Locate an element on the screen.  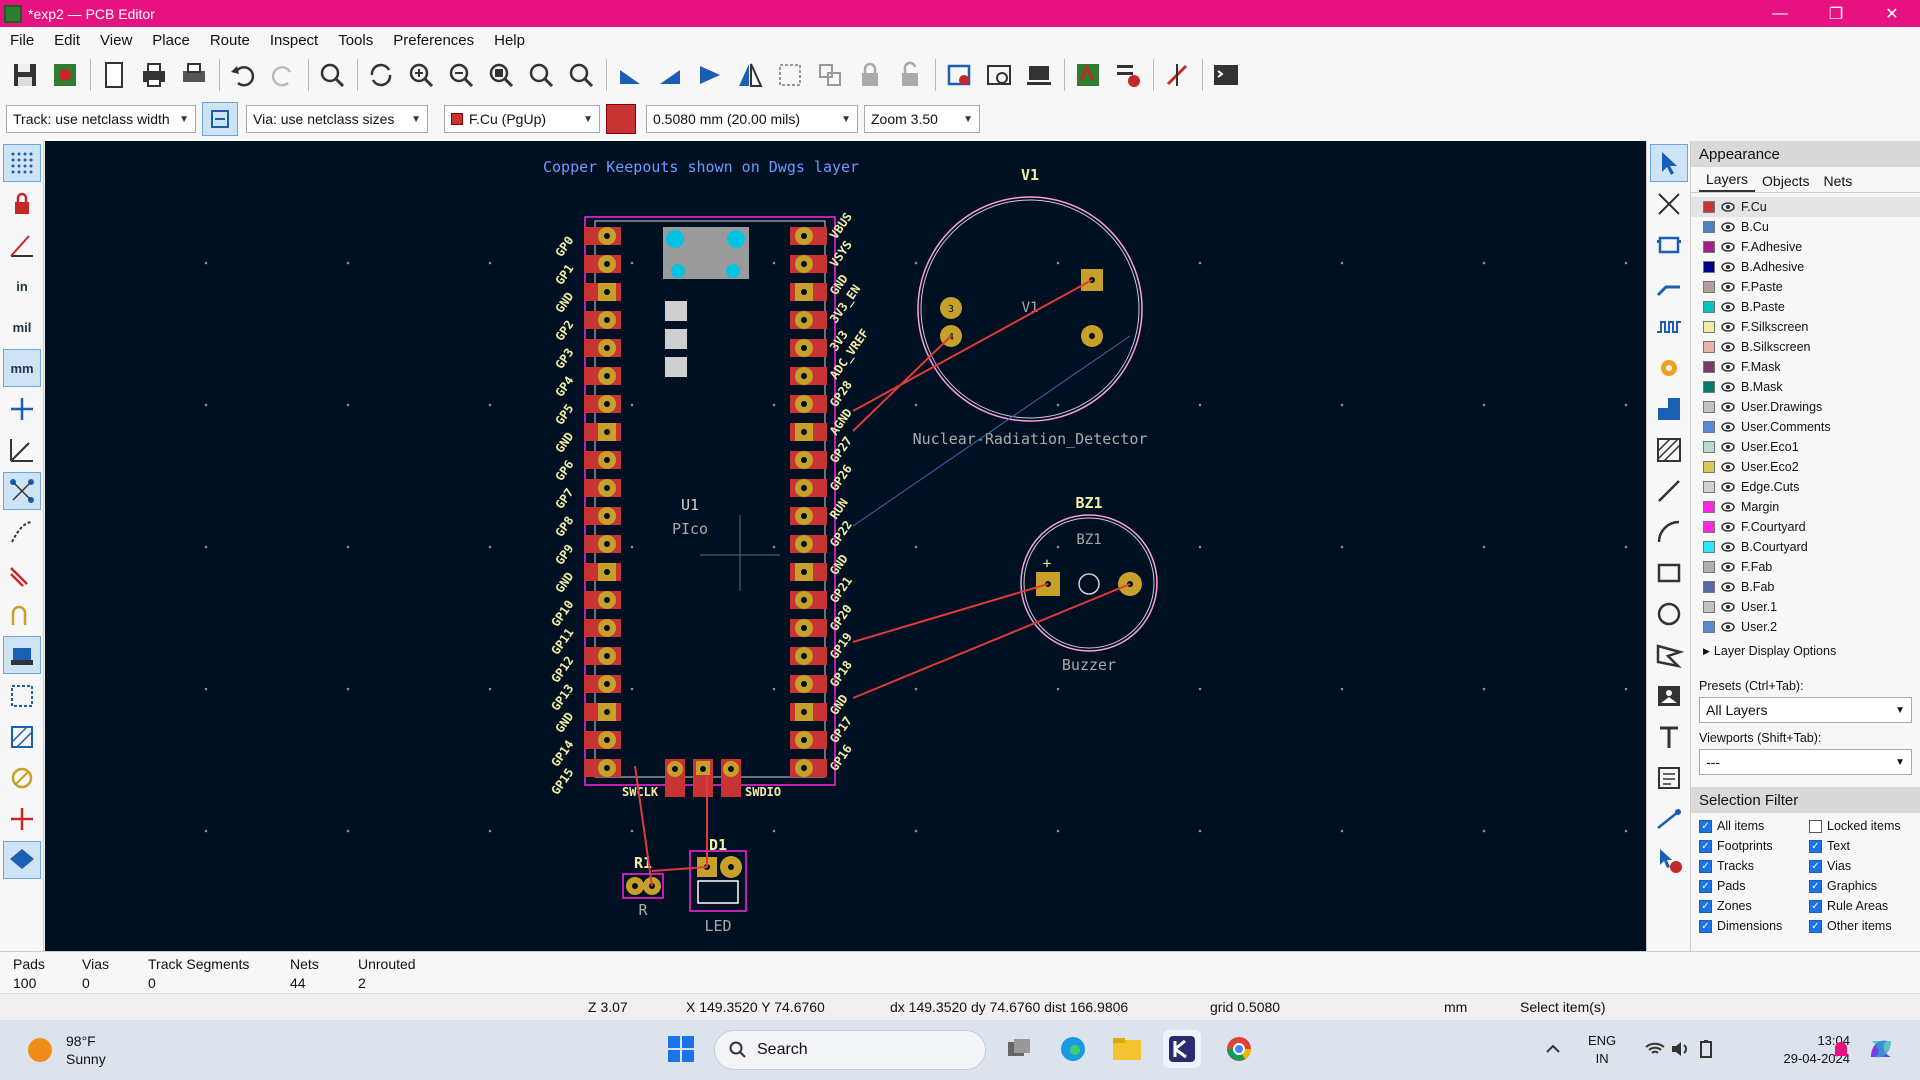
viewports-select: --- ▼ is located at coordinates (1805, 762).